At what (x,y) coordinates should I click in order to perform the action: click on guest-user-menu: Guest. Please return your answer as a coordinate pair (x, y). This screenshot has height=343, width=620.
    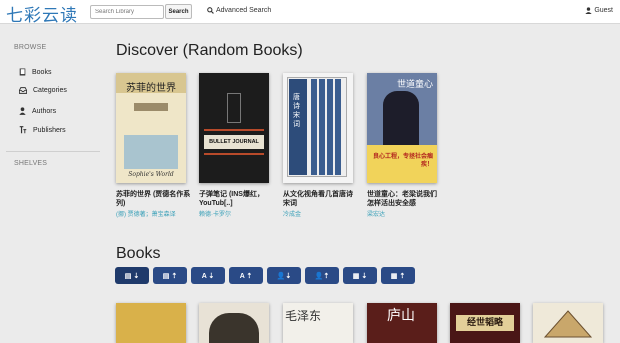
    Looking at the image, I should click on (599, 10).